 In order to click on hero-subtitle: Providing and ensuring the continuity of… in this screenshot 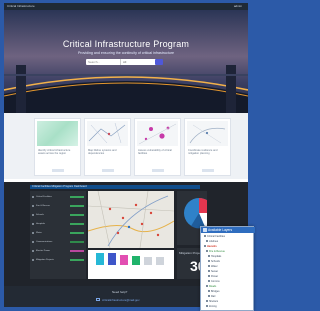, I will do `click(126, 53)`.